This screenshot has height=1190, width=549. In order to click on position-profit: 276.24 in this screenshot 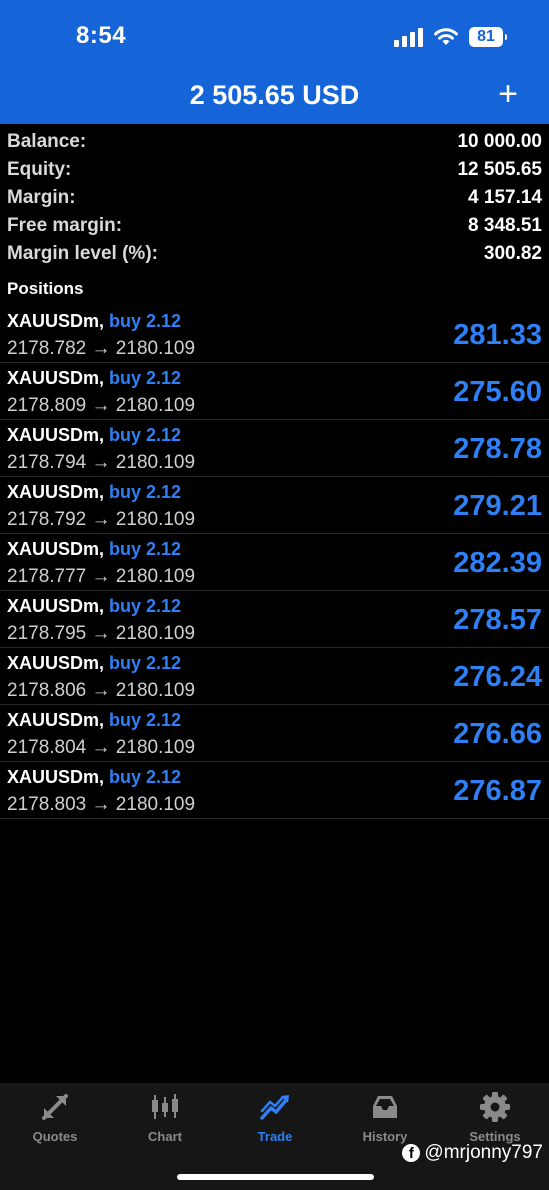, I will do `click(497, 677)`.